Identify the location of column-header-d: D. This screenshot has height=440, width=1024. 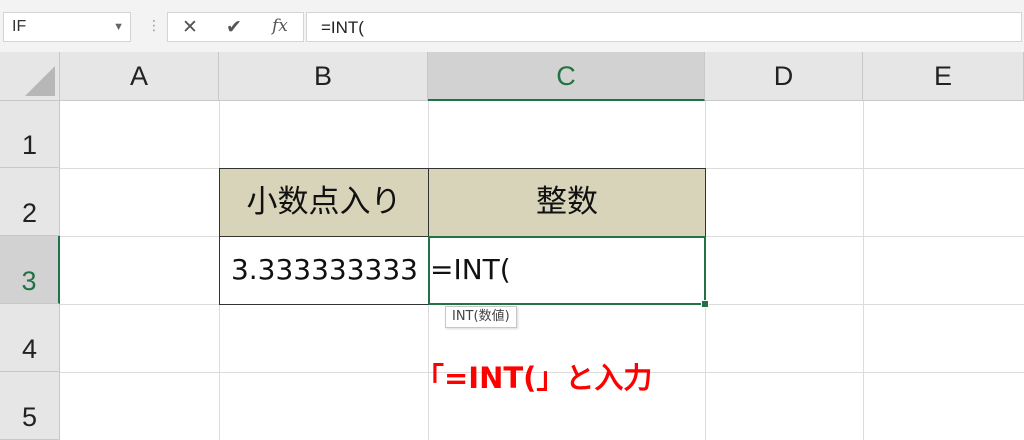
(784, 76).